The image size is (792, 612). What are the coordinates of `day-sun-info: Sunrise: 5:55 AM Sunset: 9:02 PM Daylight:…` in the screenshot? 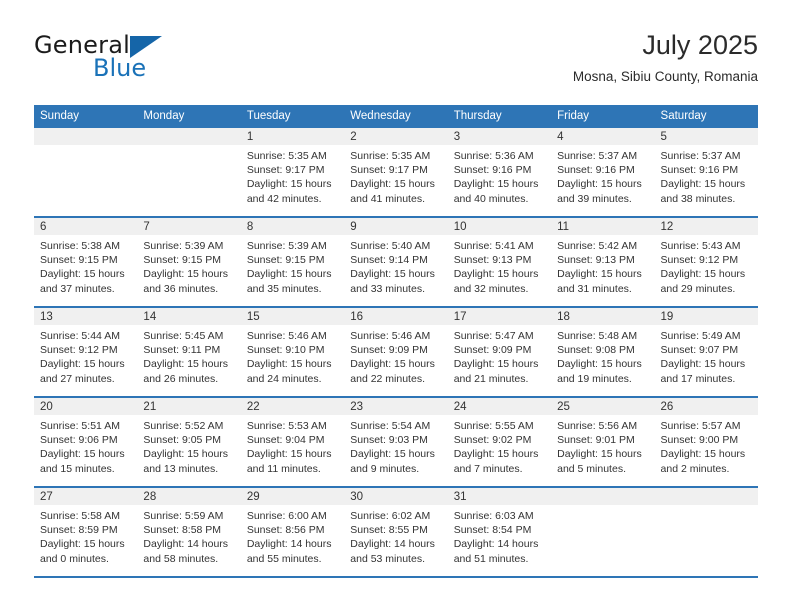 It's located at (499, 445).